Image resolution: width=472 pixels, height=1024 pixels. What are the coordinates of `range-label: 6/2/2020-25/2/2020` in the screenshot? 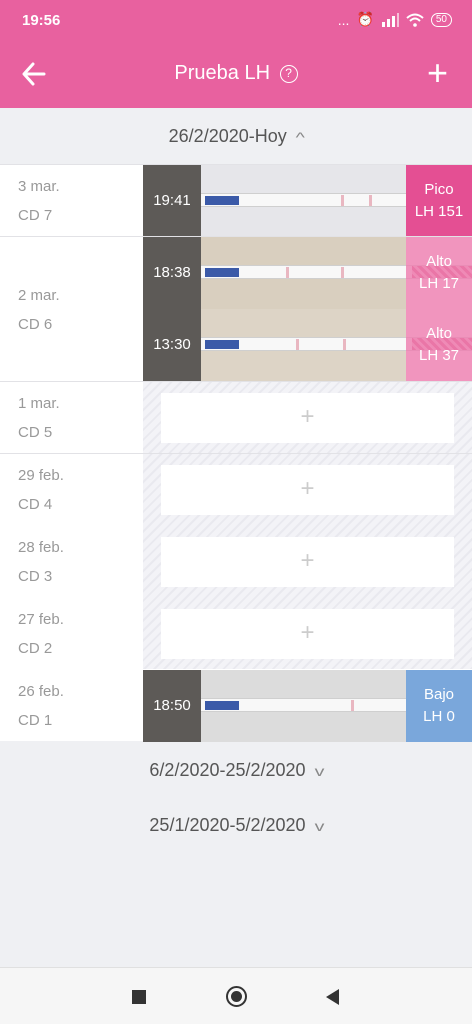 It's located at (227, 770).